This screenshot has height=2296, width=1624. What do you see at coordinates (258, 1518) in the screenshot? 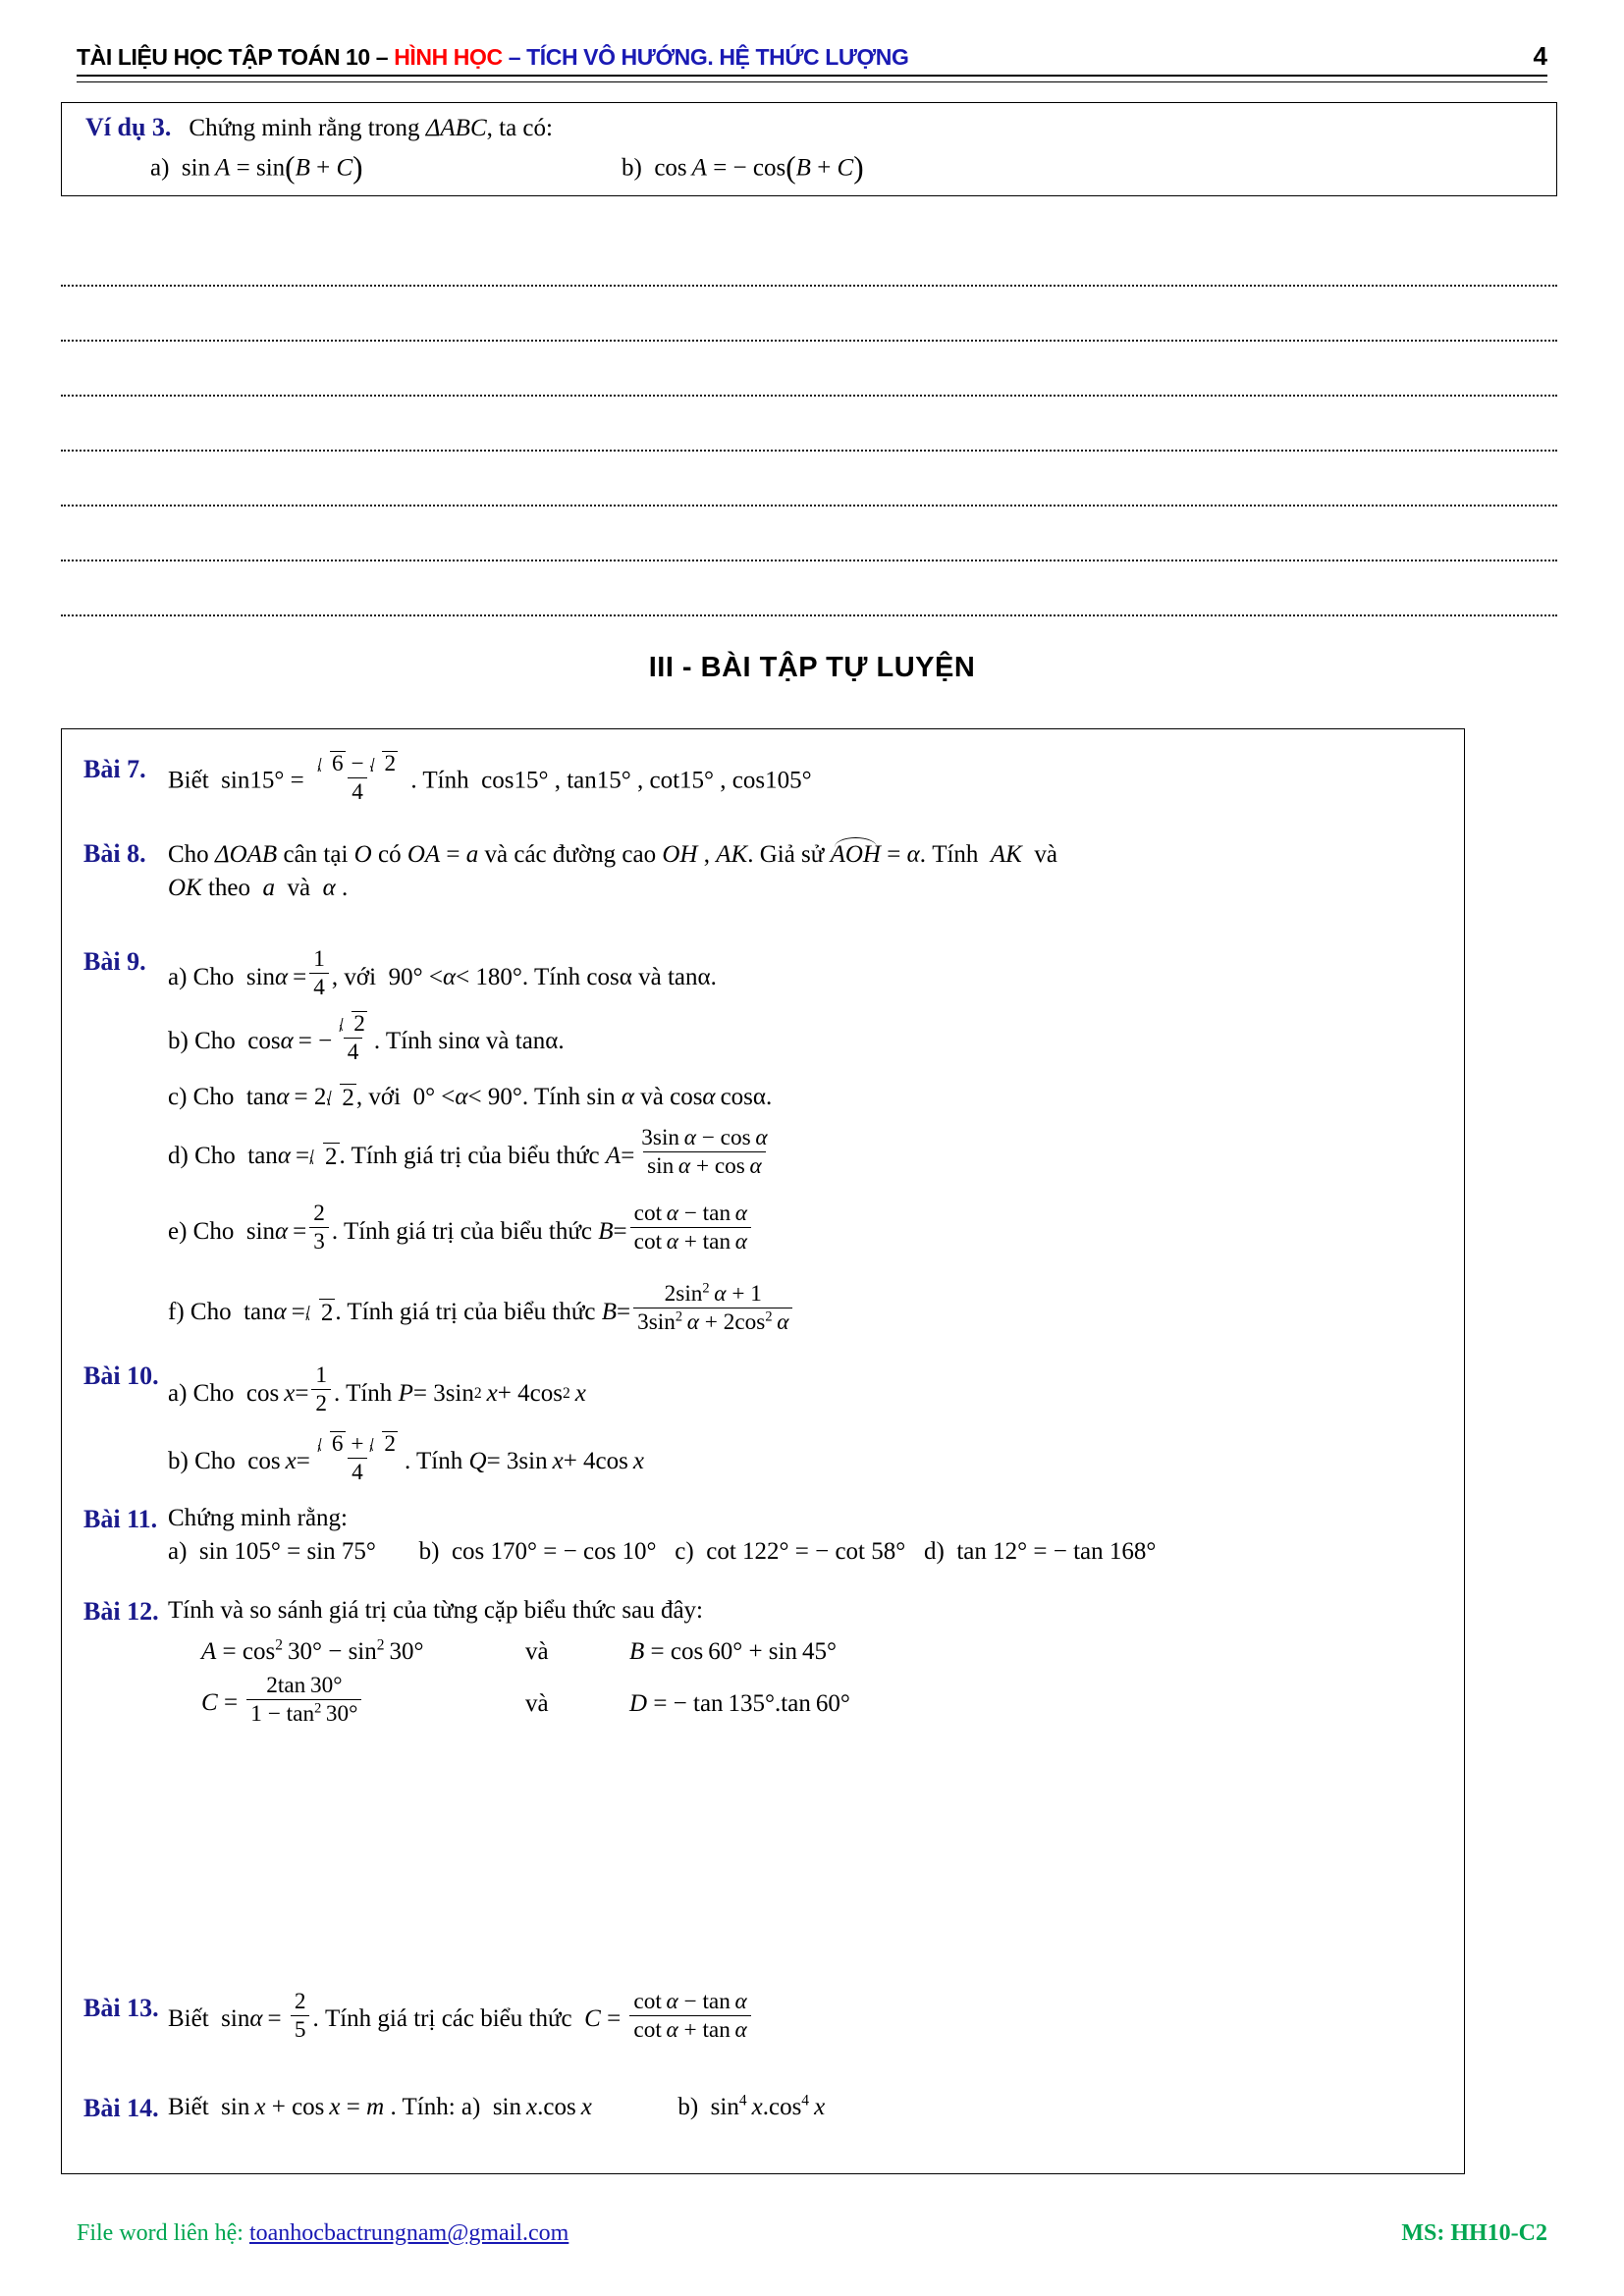
I see `bai11-intro: Chứng minh rằng:` at bounding box center [258, 1518].